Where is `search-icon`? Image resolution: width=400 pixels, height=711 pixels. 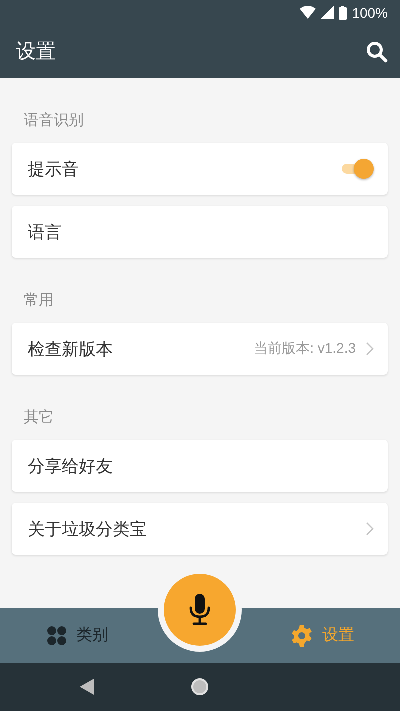 search-icon is located at coordinates (377, 51).